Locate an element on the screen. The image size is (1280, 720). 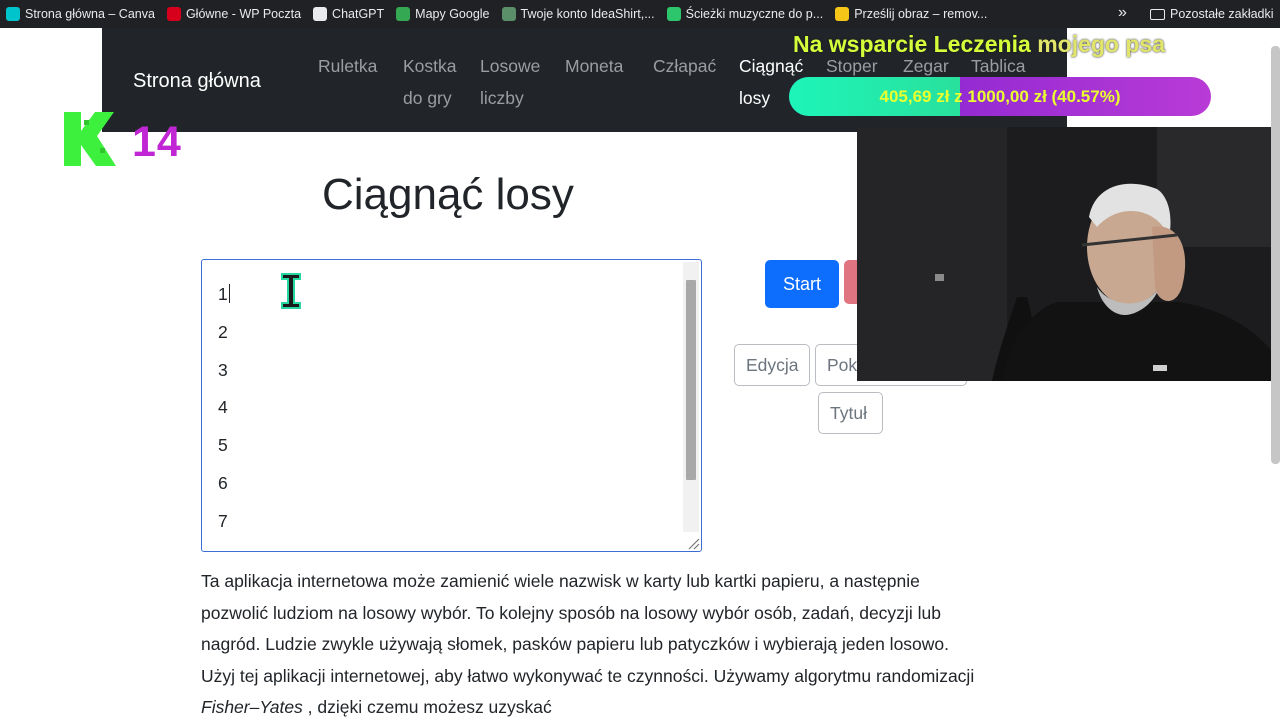
bookmark-item: Mapy Google is located at coordinates (442, 14).